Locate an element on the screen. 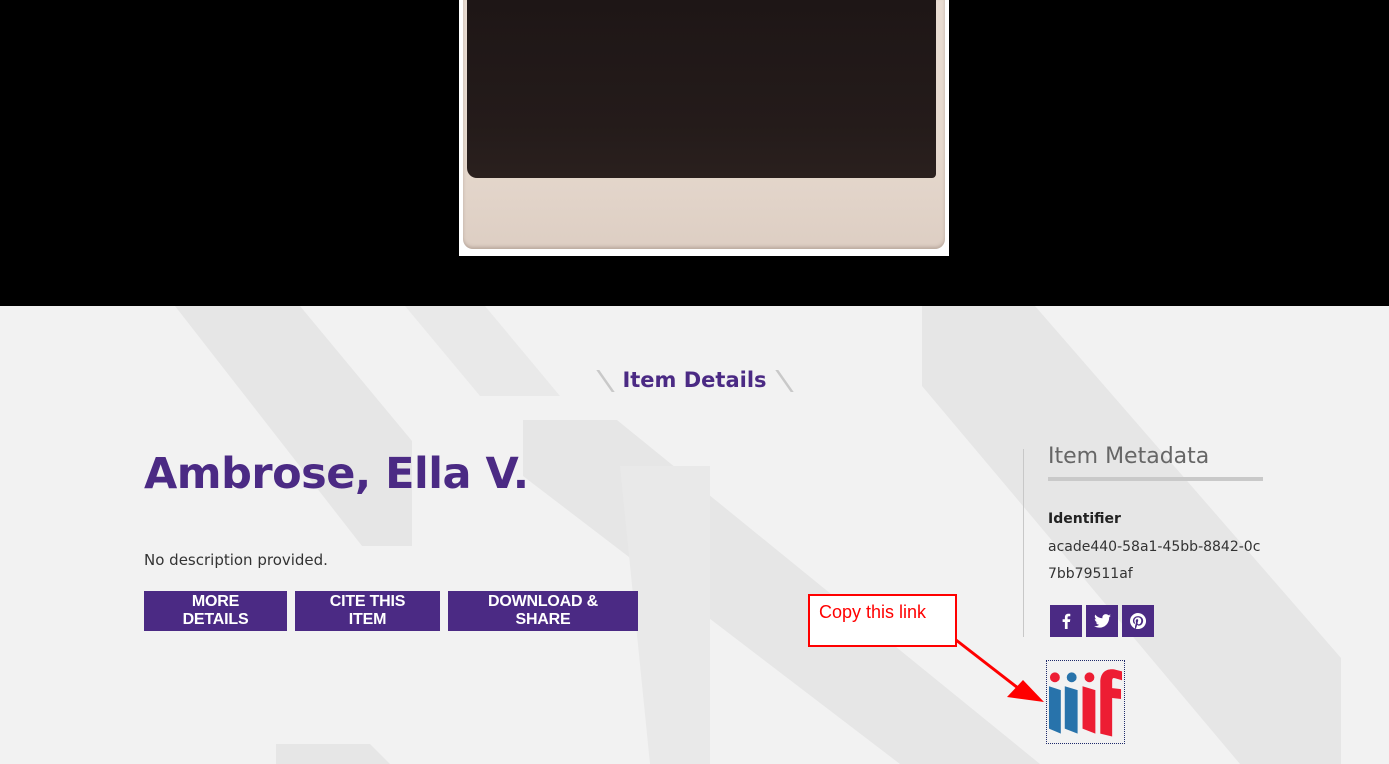 This screenshot has height=764, width=1389. facebook-icon is located at coordinates (1066, 621).